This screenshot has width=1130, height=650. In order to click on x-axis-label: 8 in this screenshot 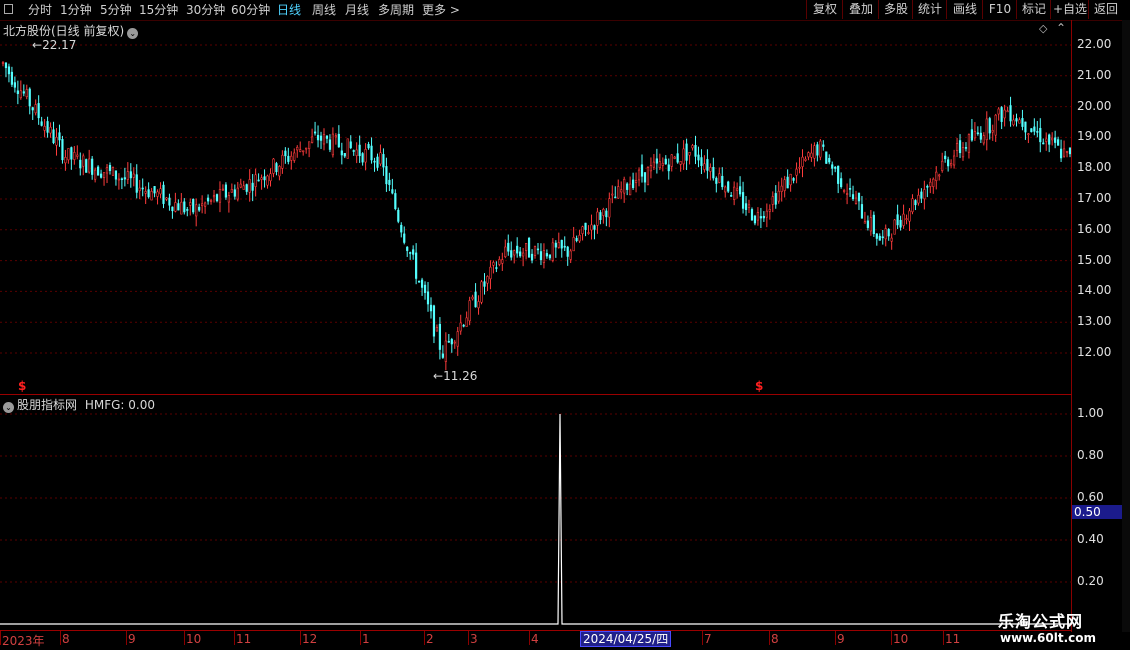, I will do `click(775, 639)`.